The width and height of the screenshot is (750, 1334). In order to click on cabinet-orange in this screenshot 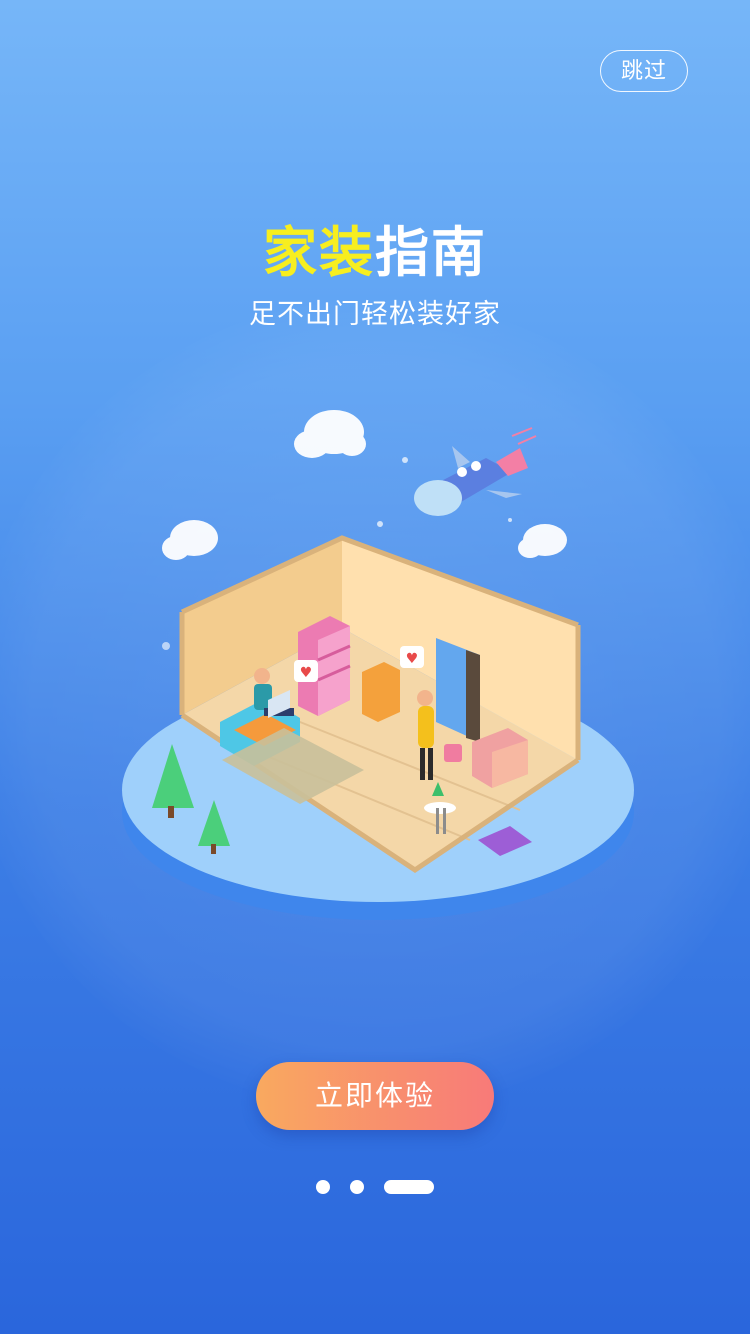, I will do `click(381, 692)`.